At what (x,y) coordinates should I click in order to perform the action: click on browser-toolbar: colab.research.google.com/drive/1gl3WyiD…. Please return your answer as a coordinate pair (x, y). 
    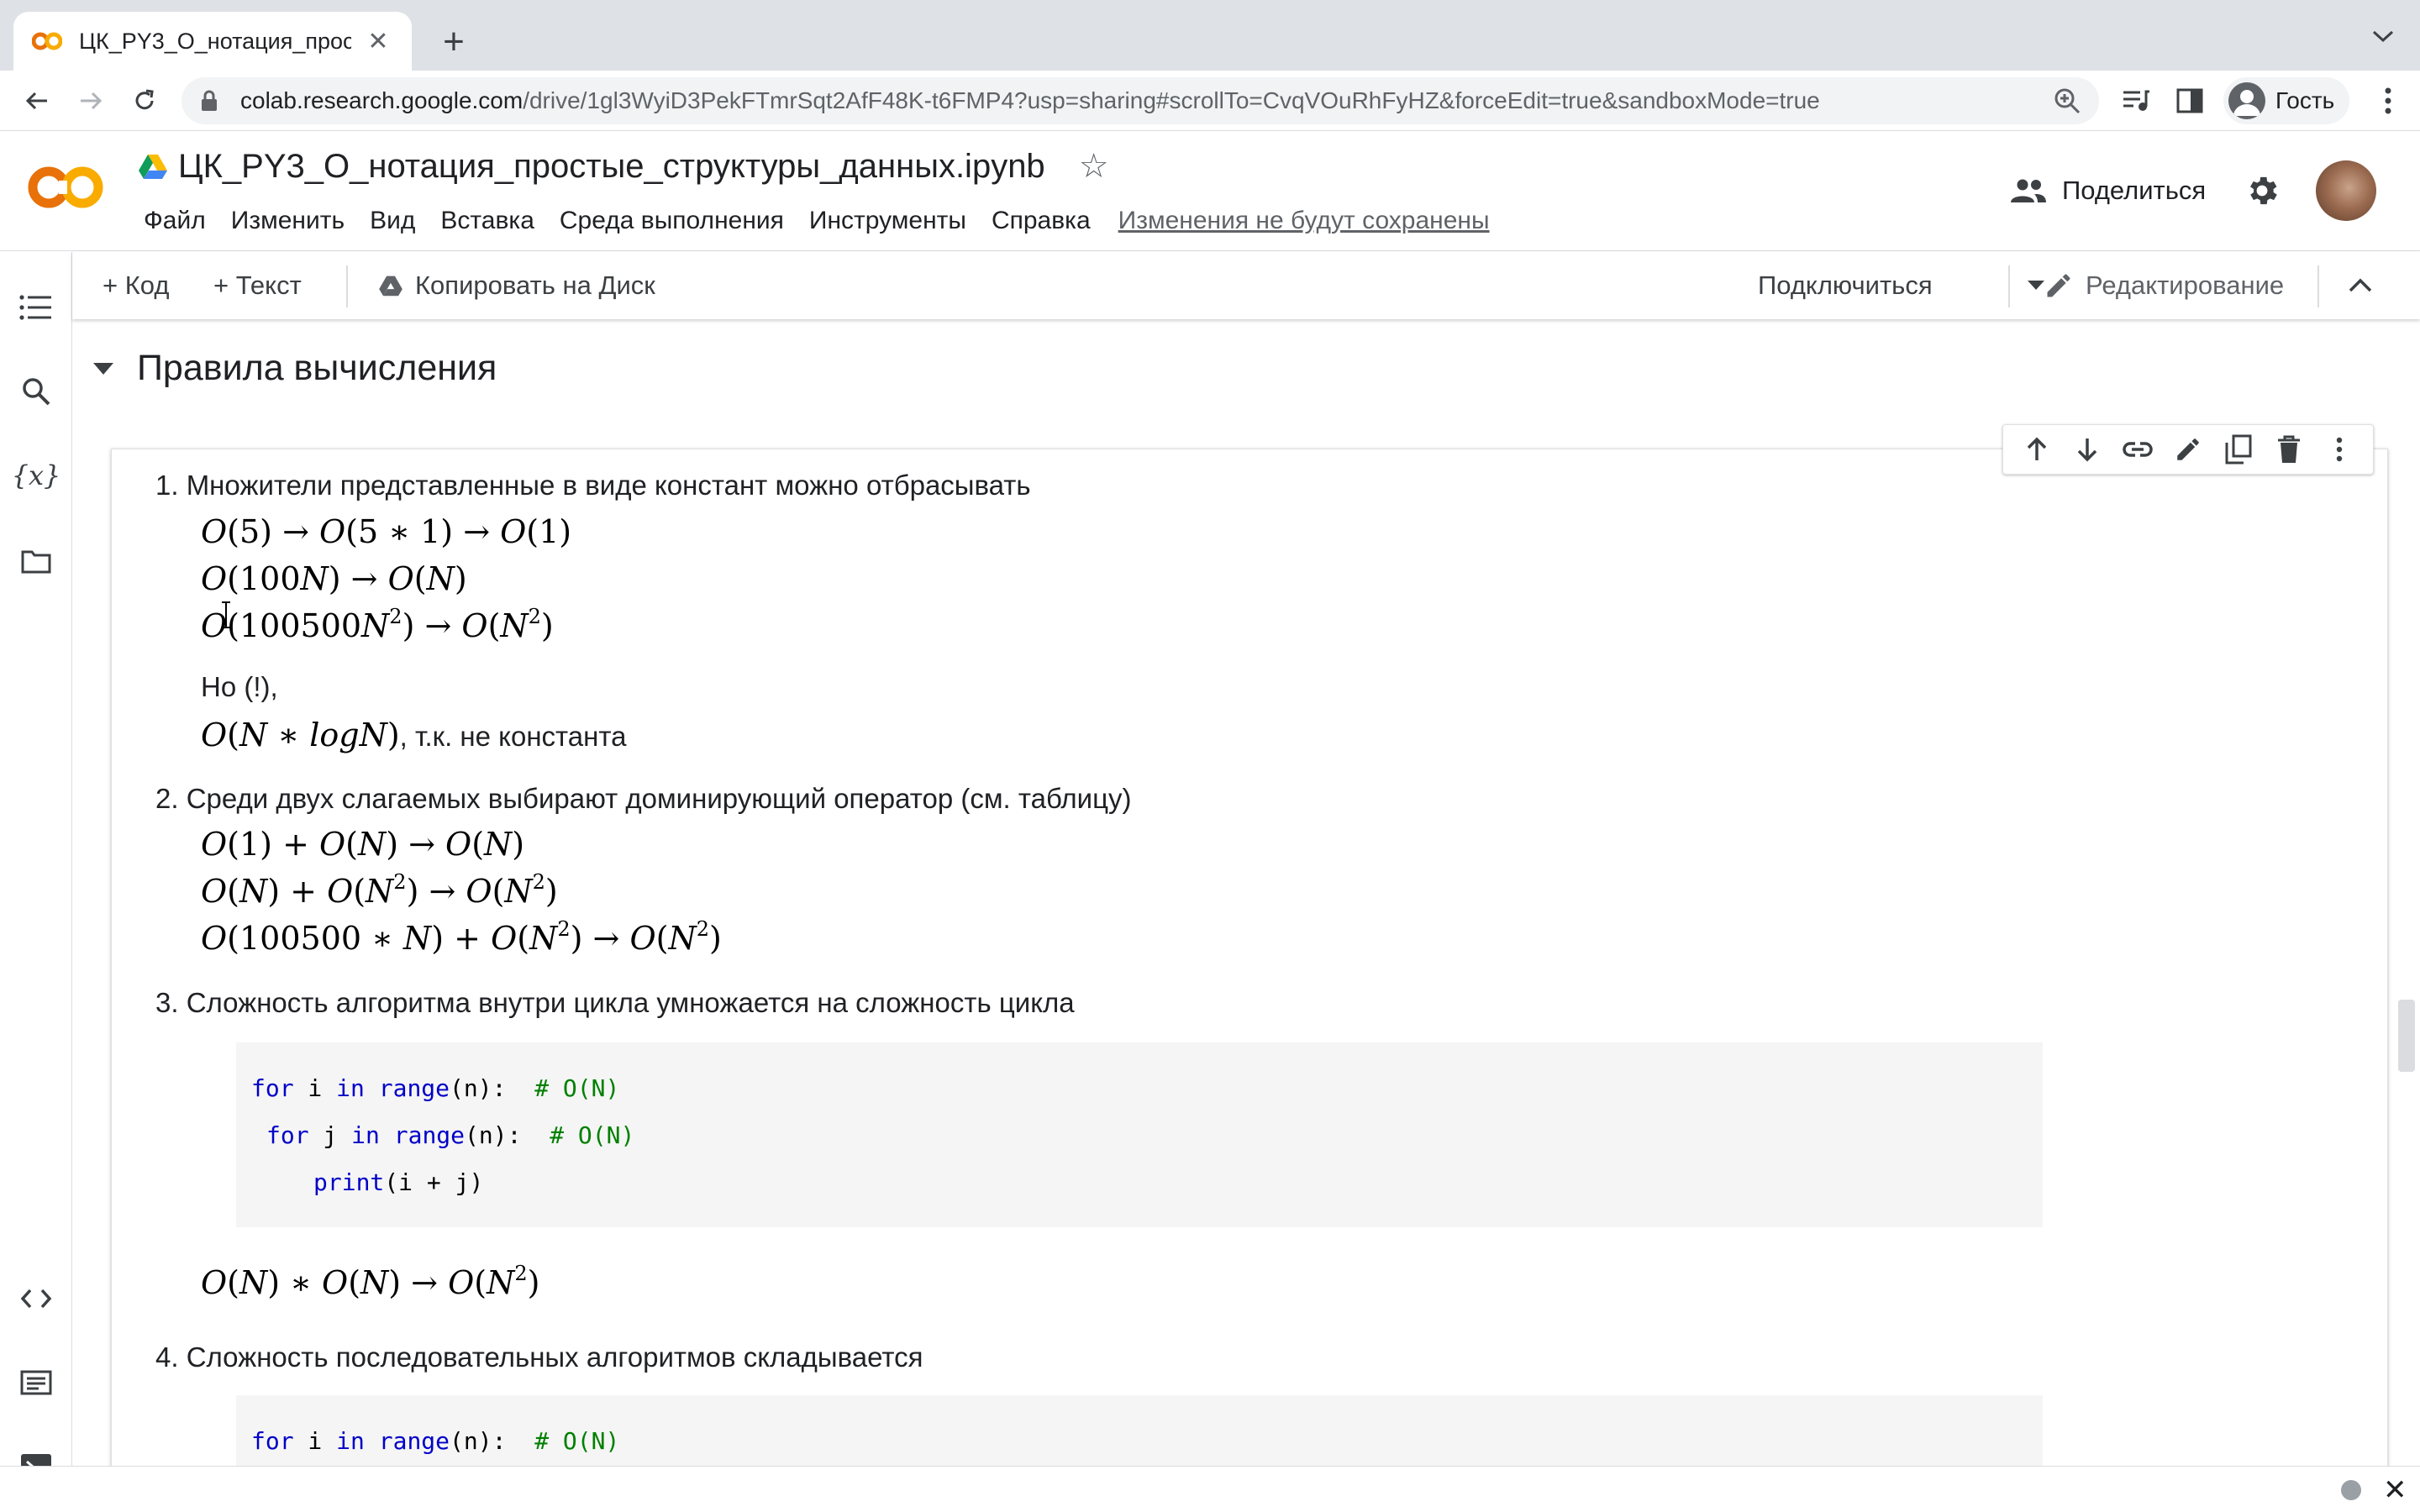
    Looking at the image, I should click on (1210, 101).